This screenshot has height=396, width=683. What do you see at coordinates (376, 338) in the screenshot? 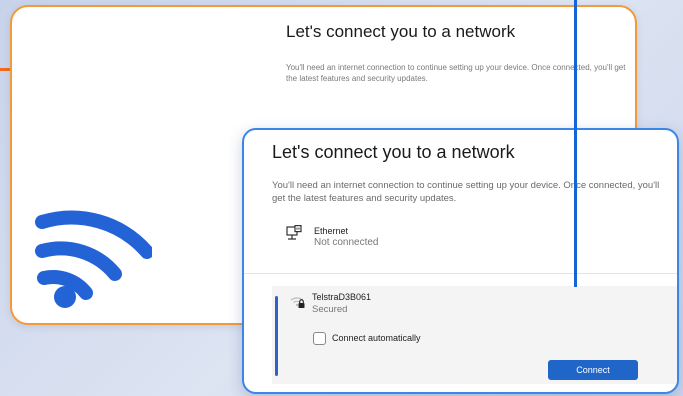
I see `connect-automatically-label: Connect automatically` at bounding box center [376, 338].